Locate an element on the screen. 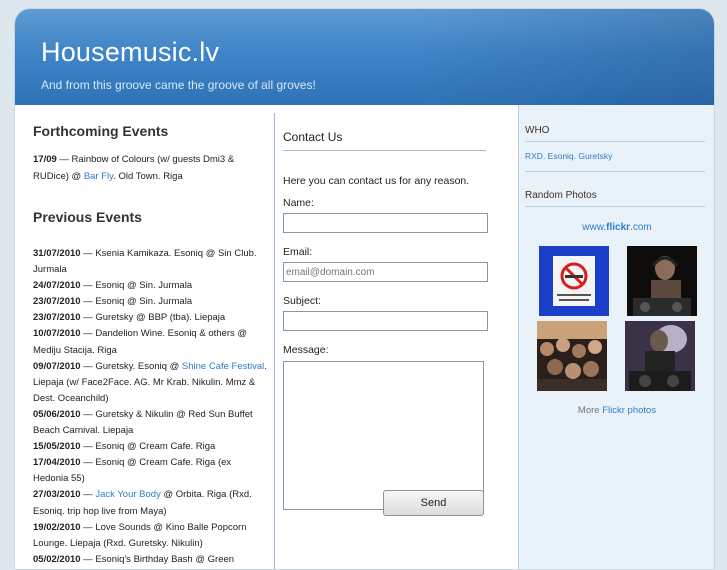  event-text: — Guretsky @ BBP (tba). Liepaja is located at coordinates (153, 318).